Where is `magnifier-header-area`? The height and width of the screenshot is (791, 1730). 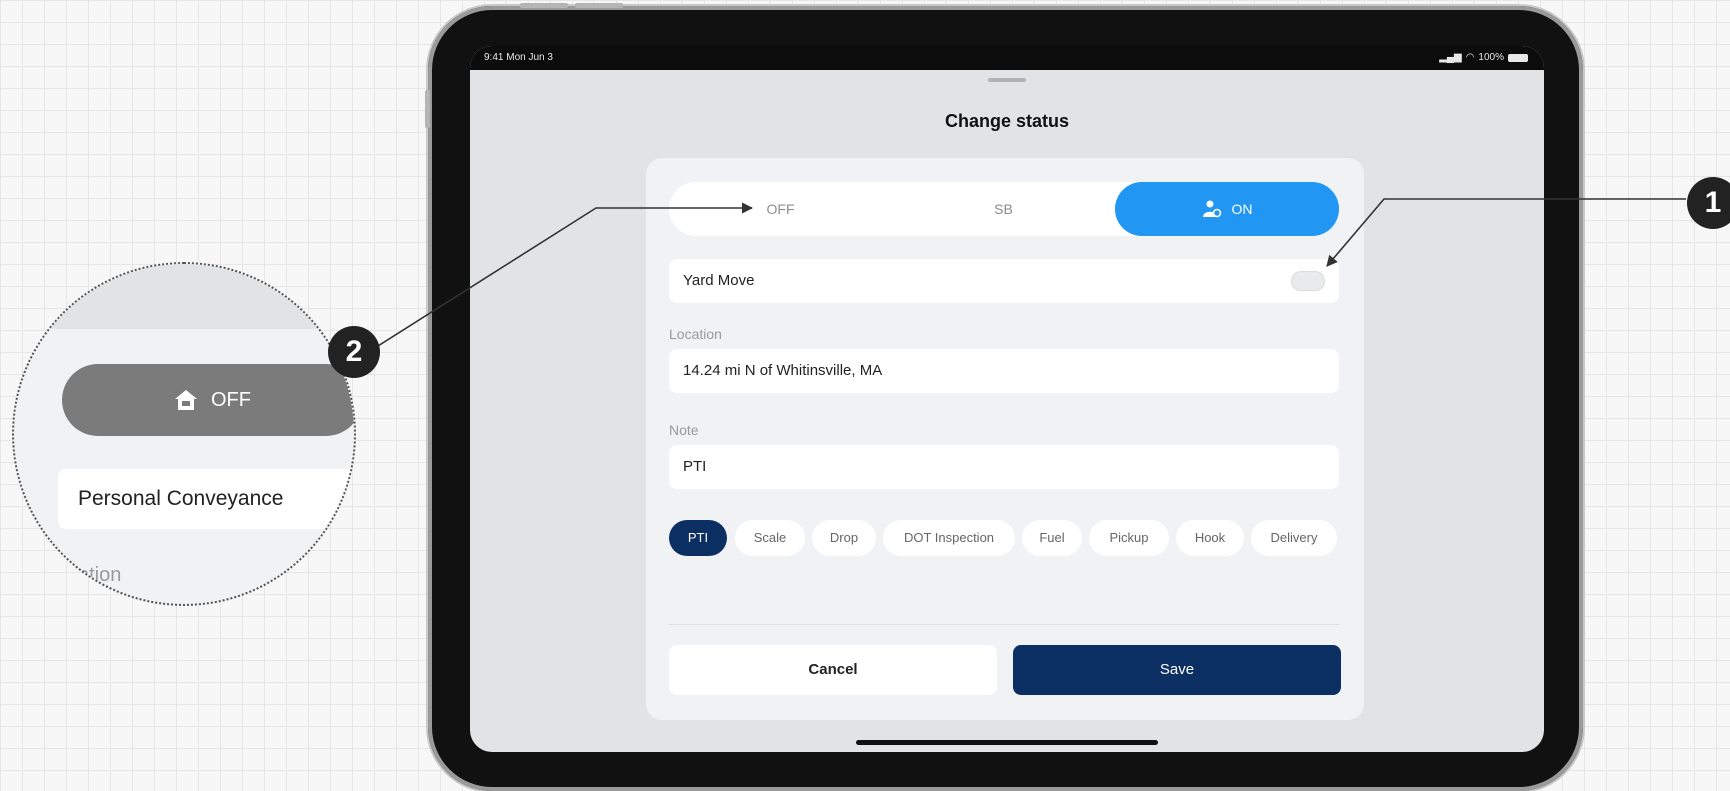 magnifier-header-area is located at coordinates (184, 296).